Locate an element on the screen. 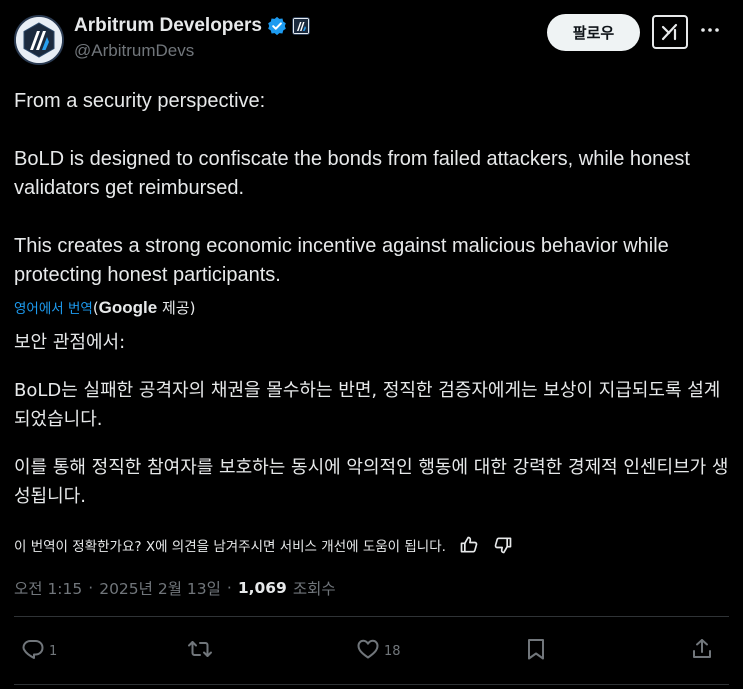  translation-attribution: 영어에서 번역(Google 제공) is located at coordinates (104, 308).